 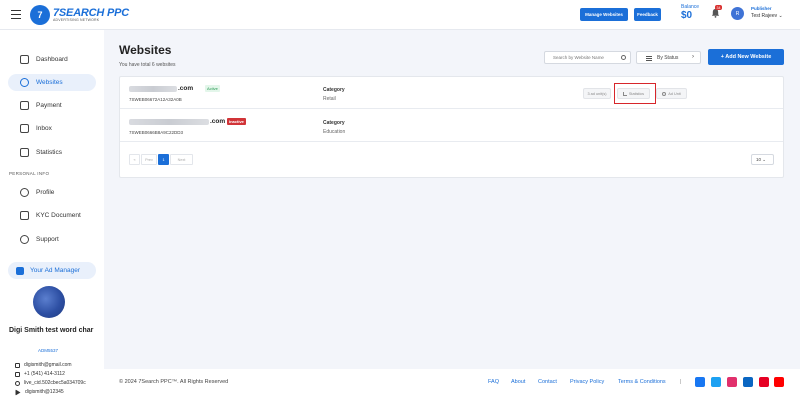 I want to click on support-icon, so click(x=24, y=239).